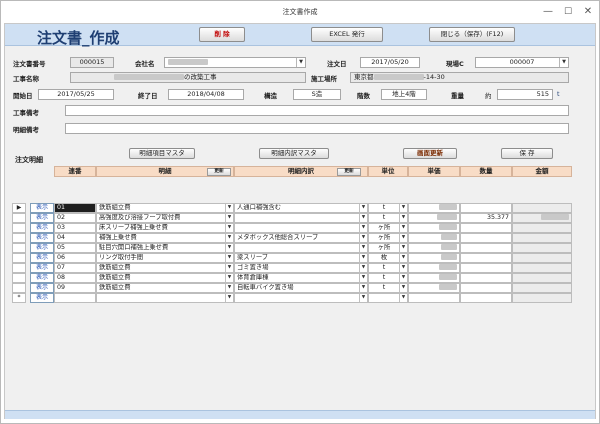 The image size is (600, 424). I want to click on item-cell: リング取付手間 ▼, so click(165, 258).